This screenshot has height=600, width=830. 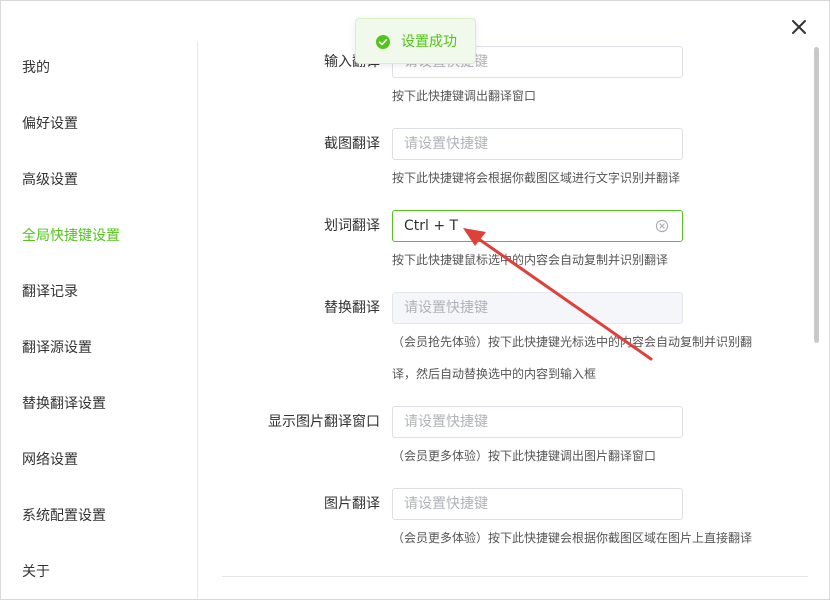 What do you see at coordinates (537, 308) in the screenshot?
I see `replace-translate-shortcut-field` at bounding box center [537, 308].